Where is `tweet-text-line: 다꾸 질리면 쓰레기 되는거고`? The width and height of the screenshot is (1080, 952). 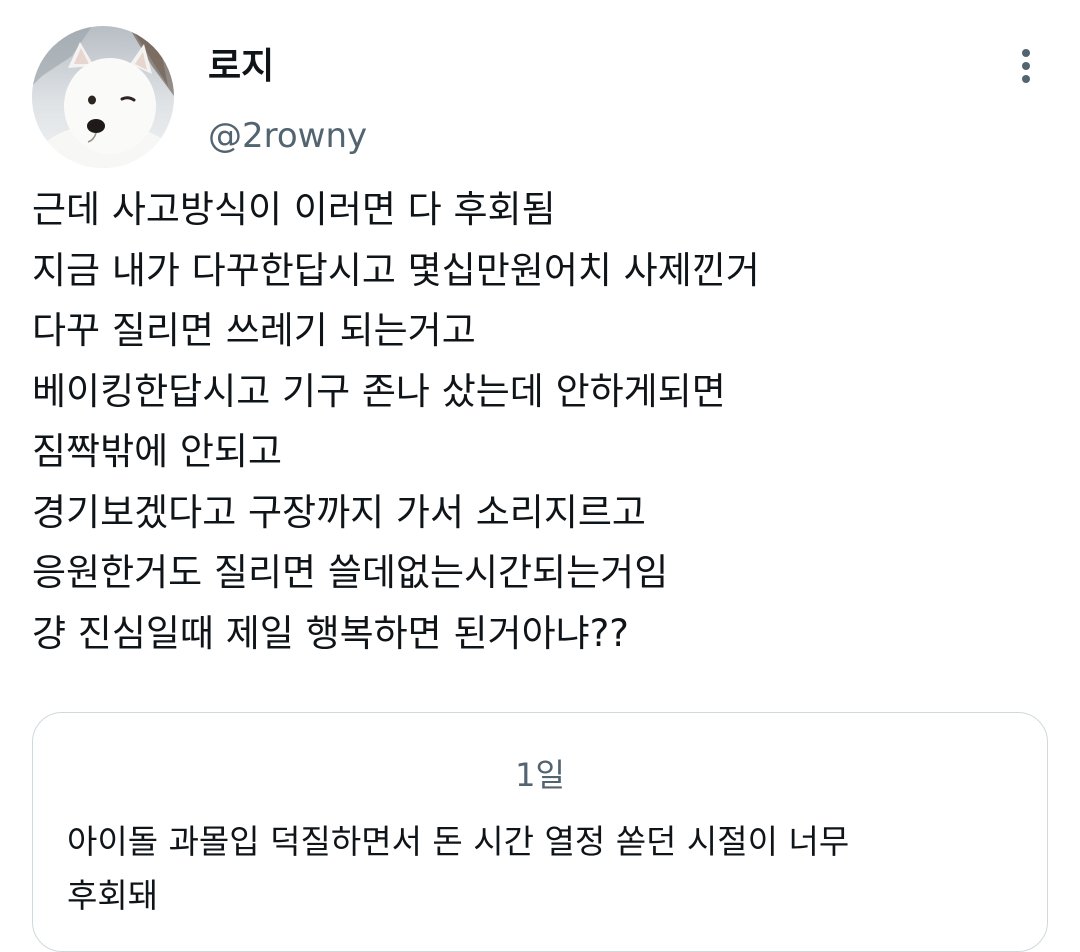
tweet-text-line: 다꾸 질리면 쓰레기 되는거고 is located at coordinates (254, 330).